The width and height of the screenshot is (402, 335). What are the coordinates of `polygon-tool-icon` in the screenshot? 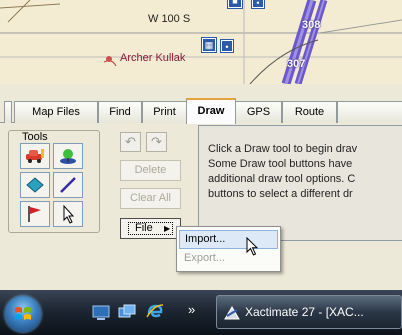 It's located at (35, 185).